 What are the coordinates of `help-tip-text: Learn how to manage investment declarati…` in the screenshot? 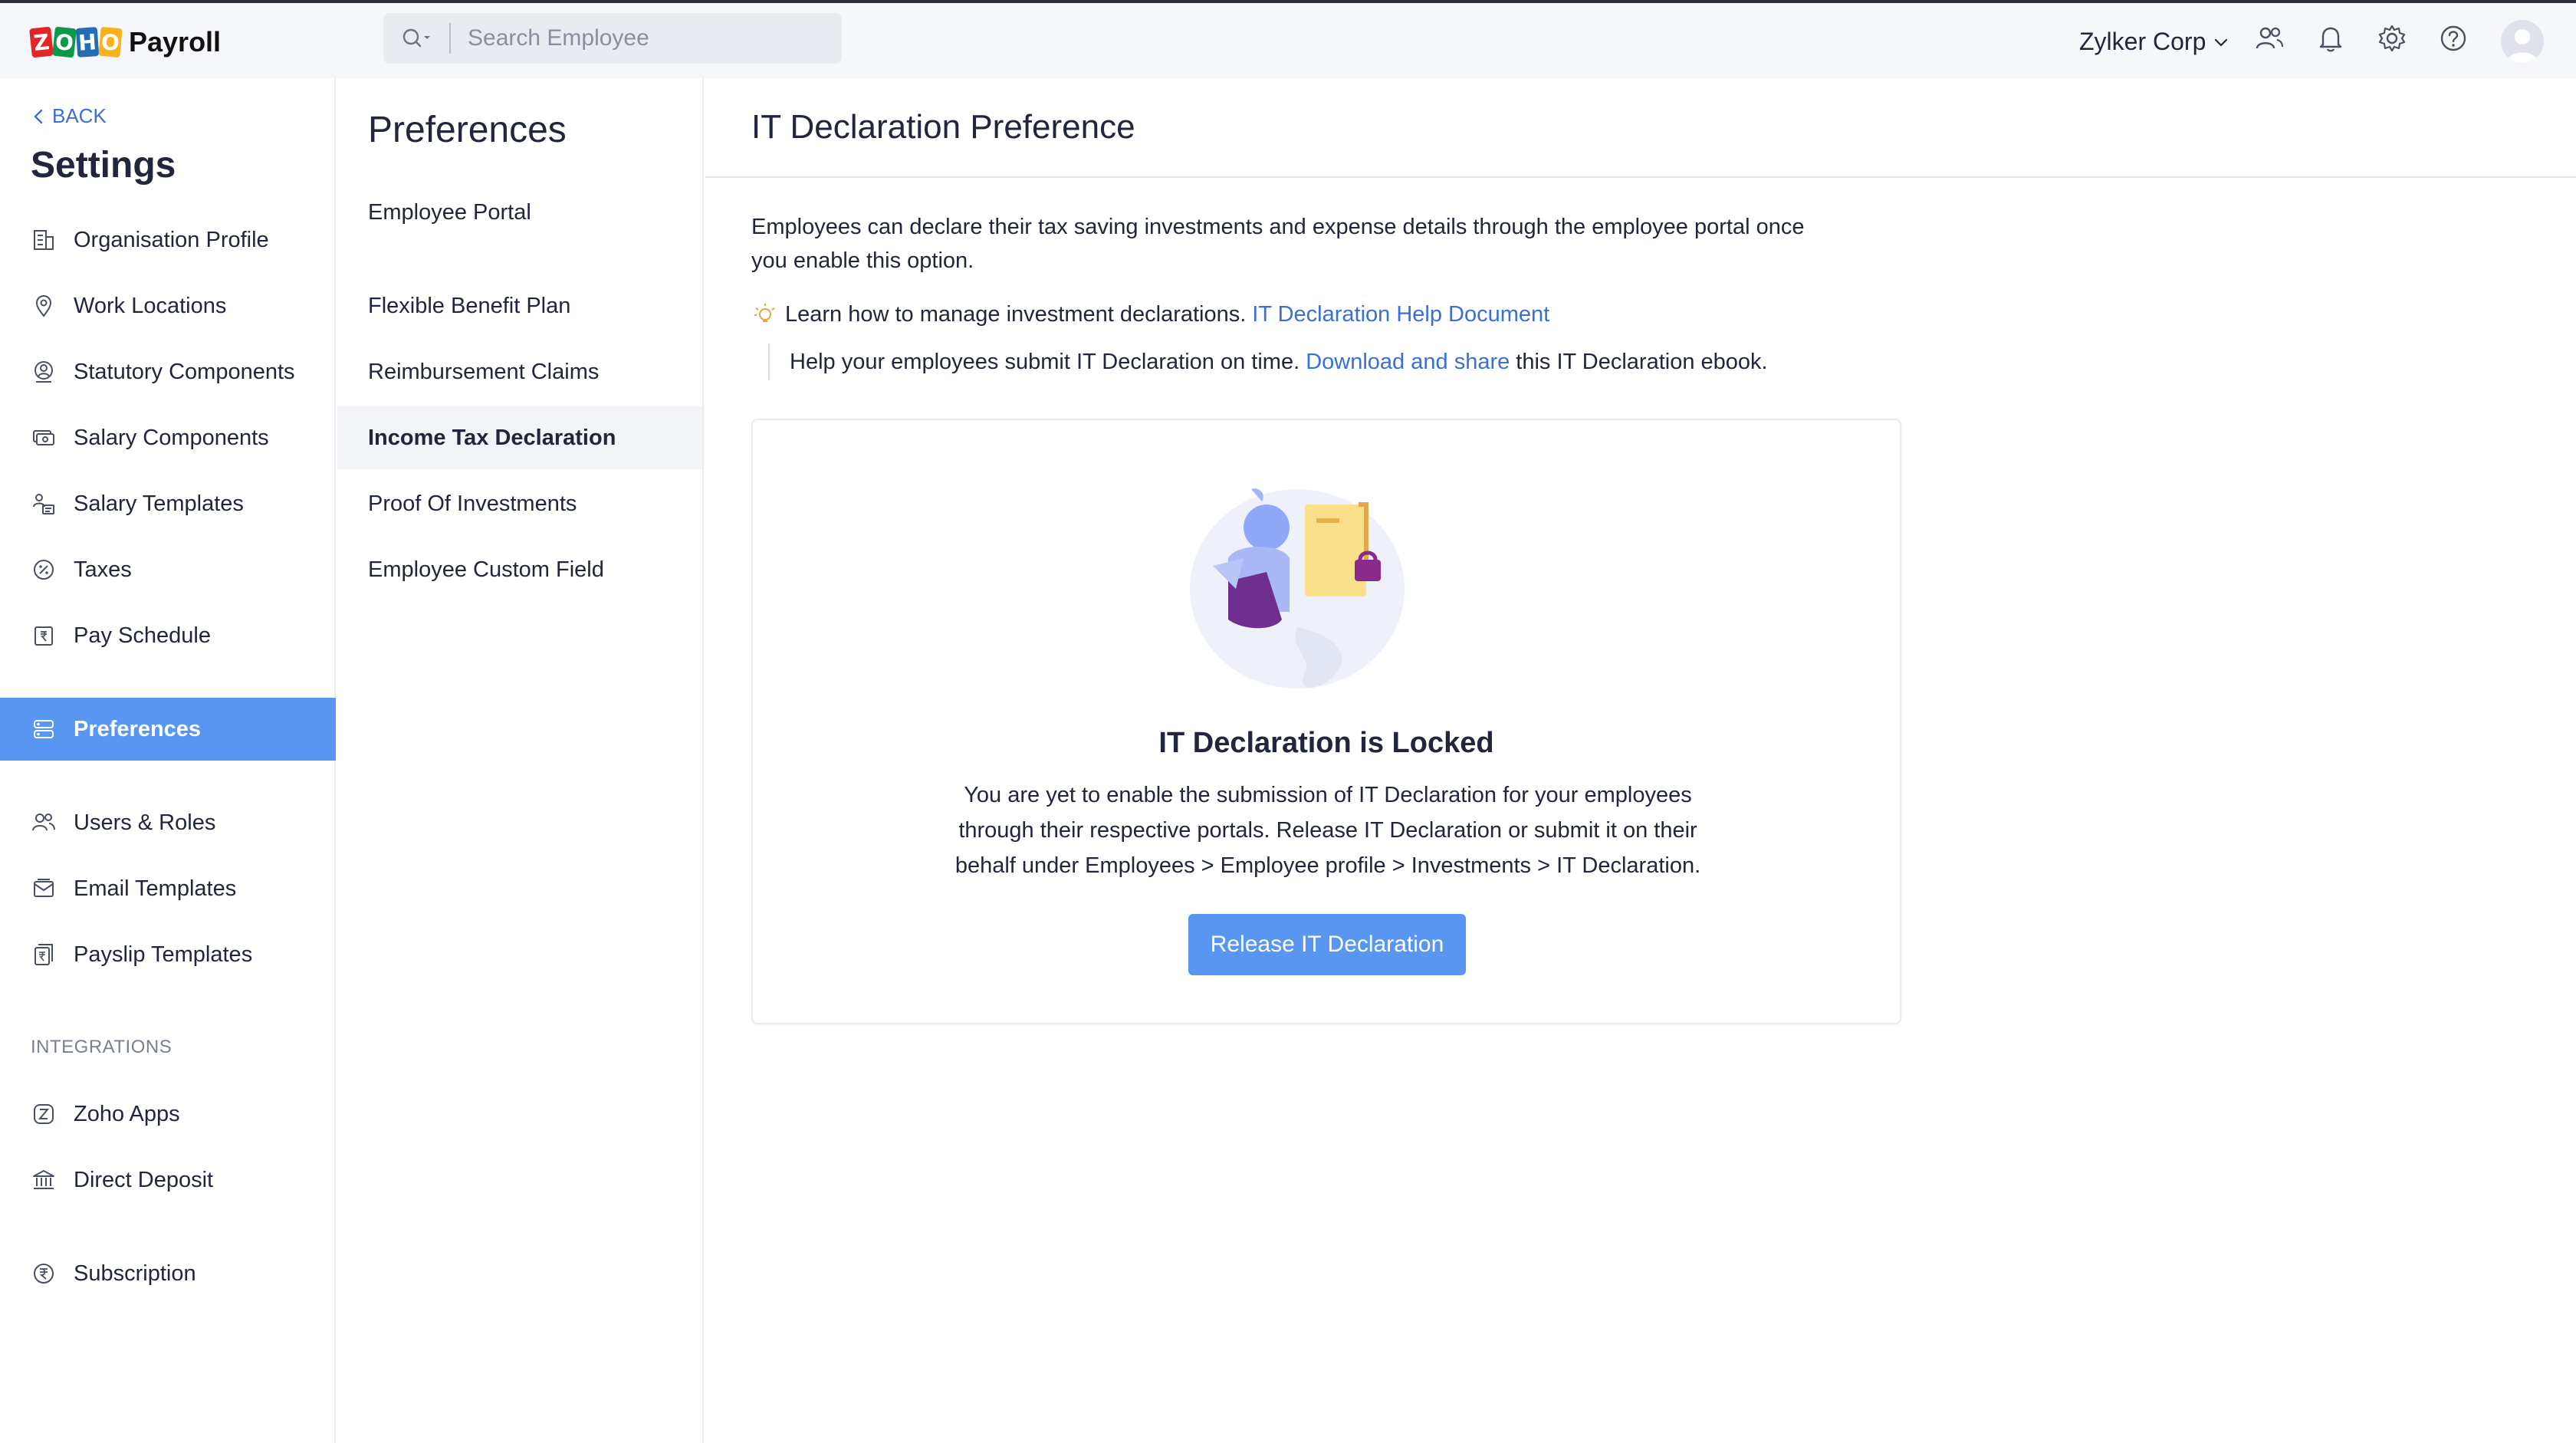 It's located at (1016, 314).